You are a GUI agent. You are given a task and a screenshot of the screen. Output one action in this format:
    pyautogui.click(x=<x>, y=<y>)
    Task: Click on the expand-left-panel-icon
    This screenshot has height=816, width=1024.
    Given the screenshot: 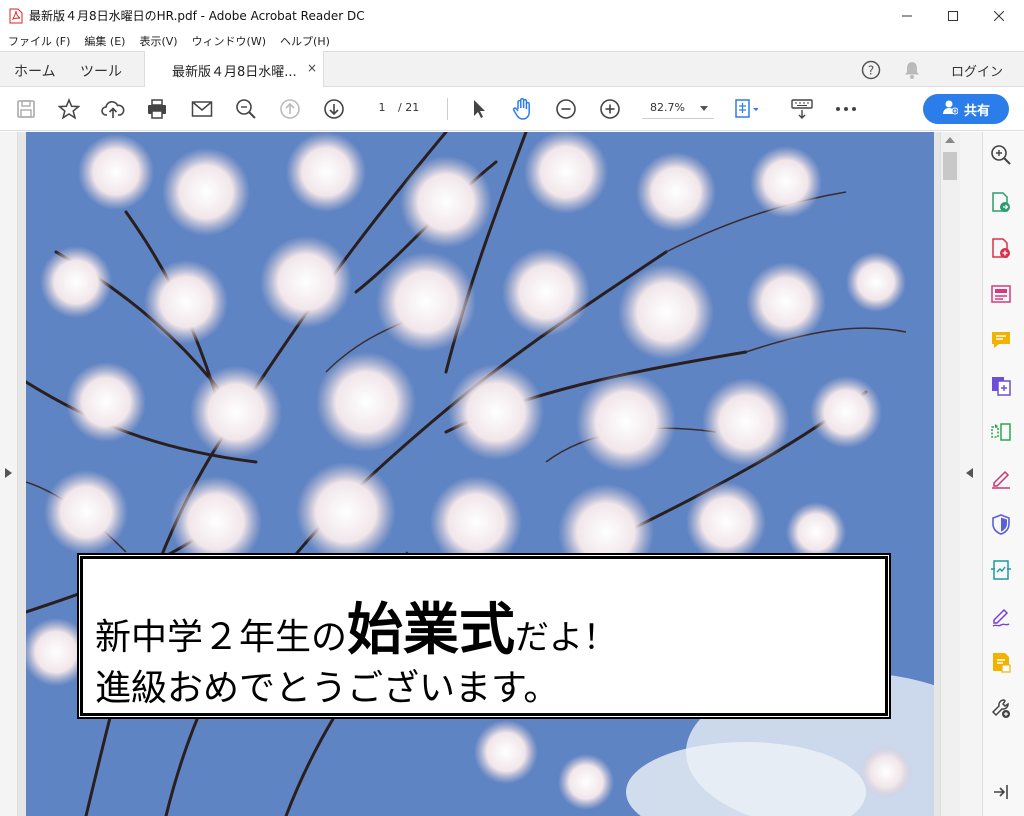 What is the action you would take?
    pyautogui.click(x=9, y=473)
    